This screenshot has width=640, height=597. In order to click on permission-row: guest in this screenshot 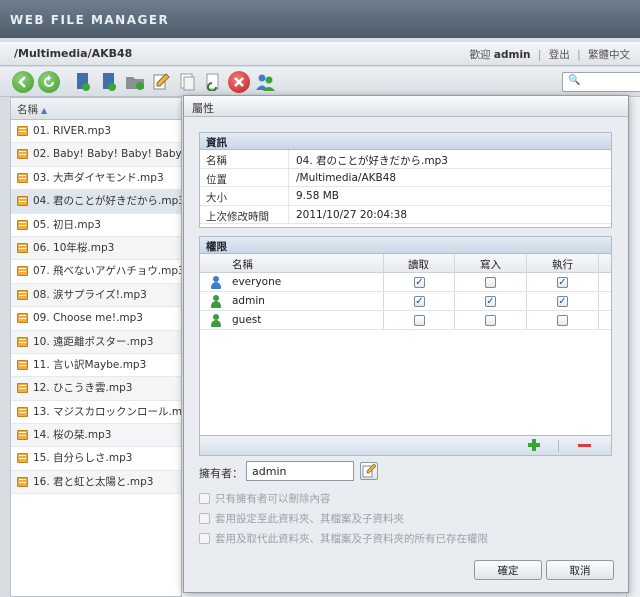, I will do `click(405, 320)`.